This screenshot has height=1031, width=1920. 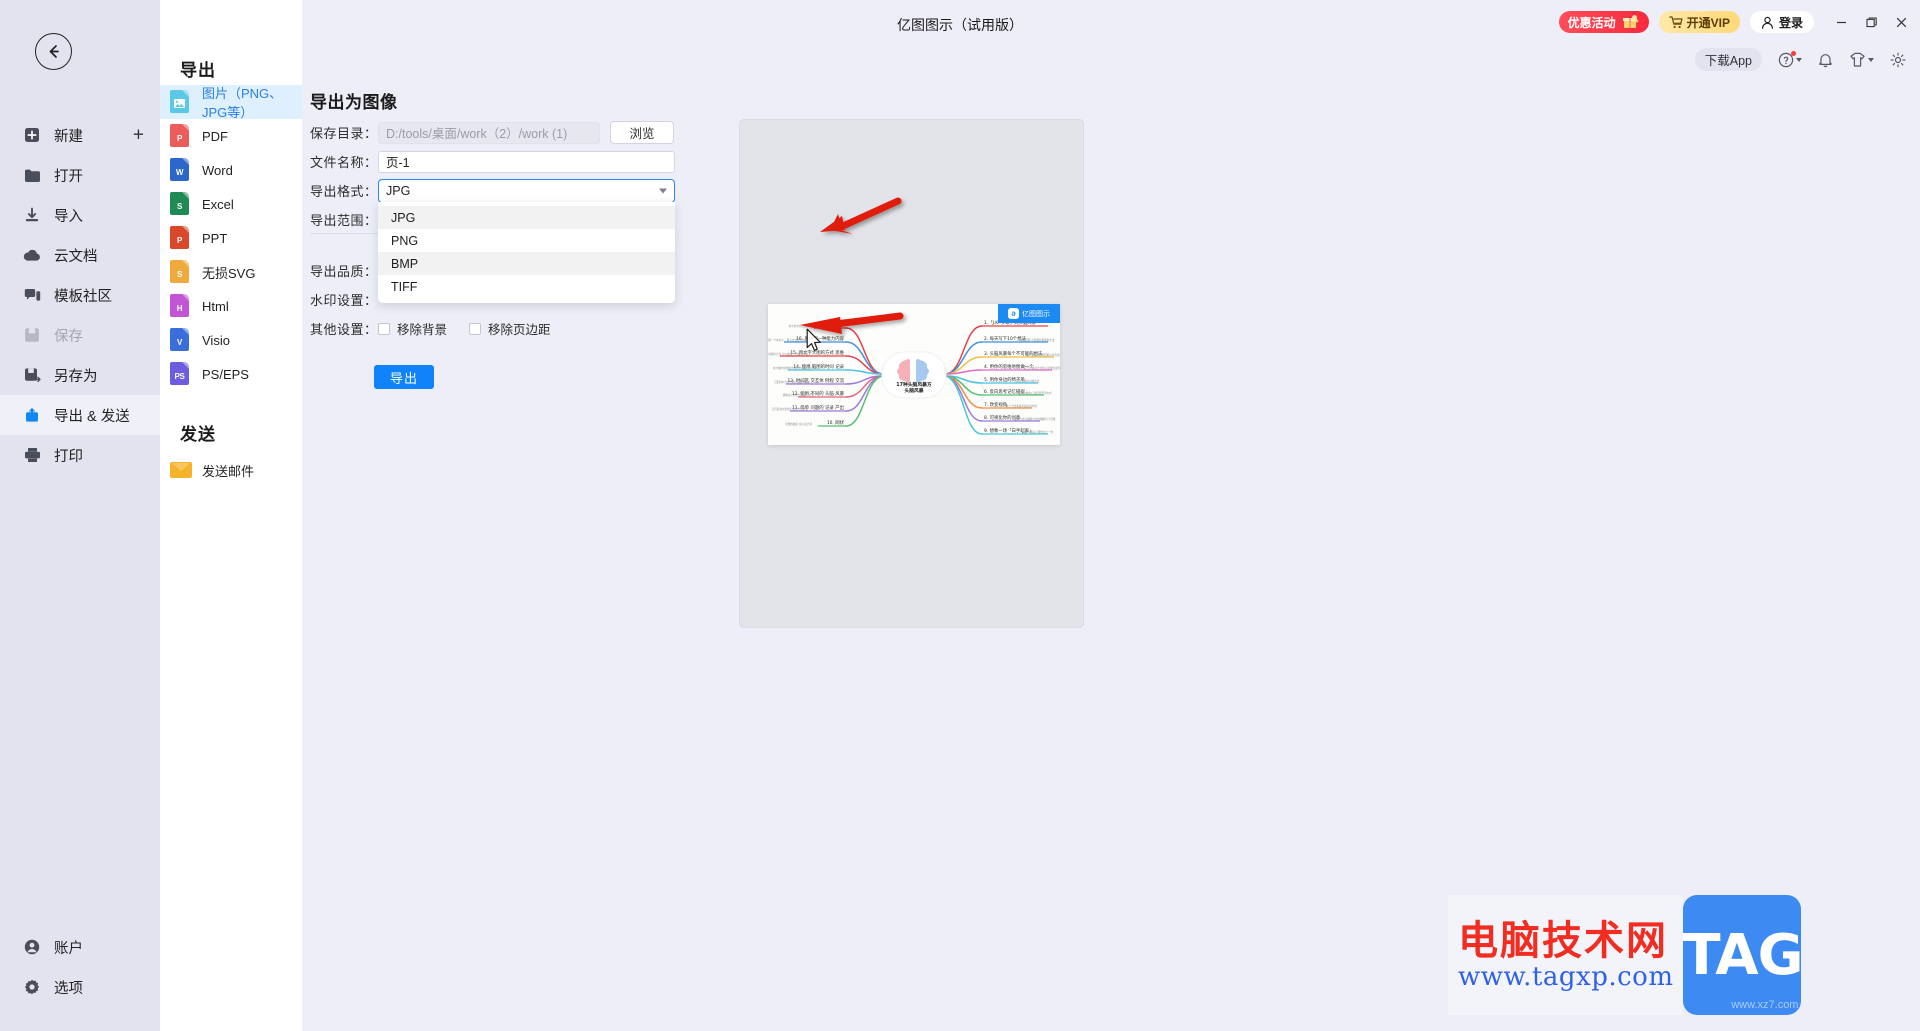 What do you see at coordinates (526, 286) in the screenshot?
I see `dropdown-option-tiff: TIFF` at bounding box center [526, 286].